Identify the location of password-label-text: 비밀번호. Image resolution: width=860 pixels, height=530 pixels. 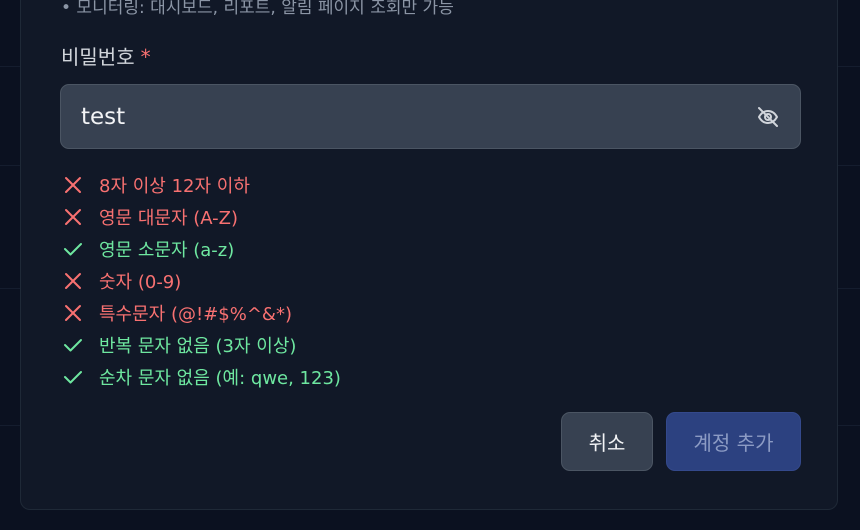
(98, 57).